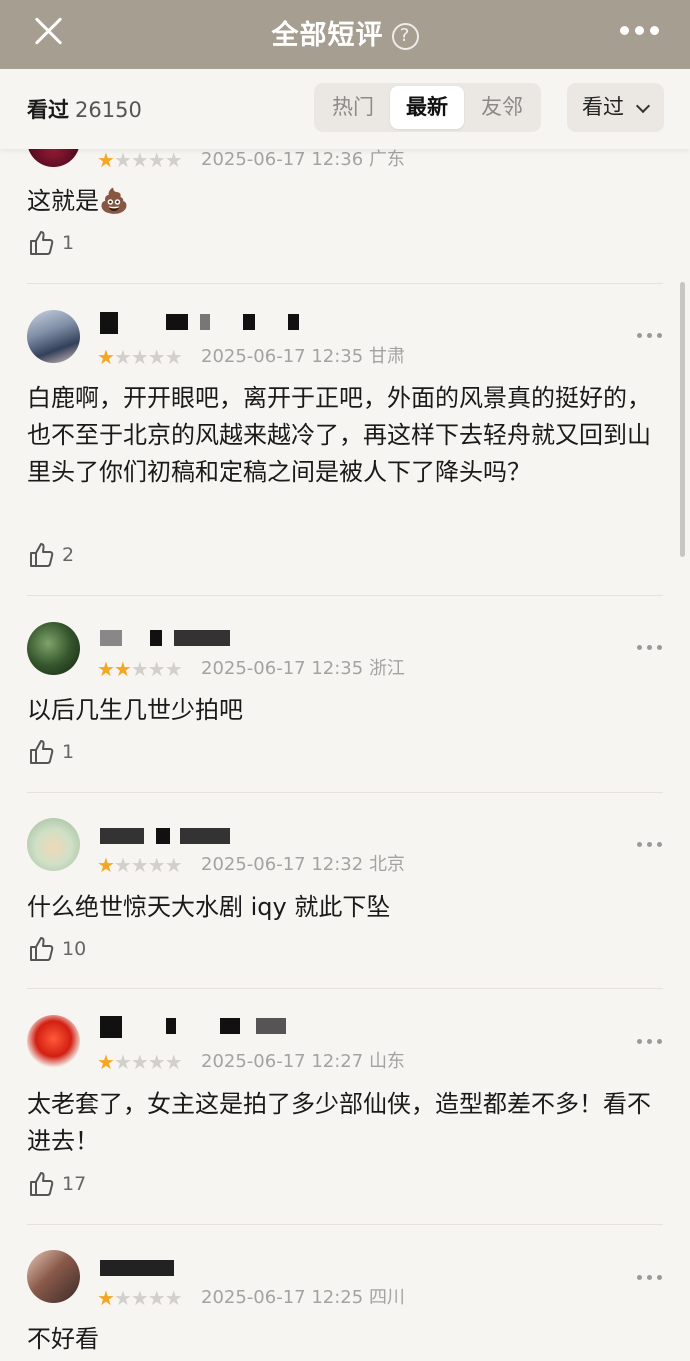  Describe the element at coordinates (386, 668) in the screenshot. I see `review-location: 浙江` at that location.